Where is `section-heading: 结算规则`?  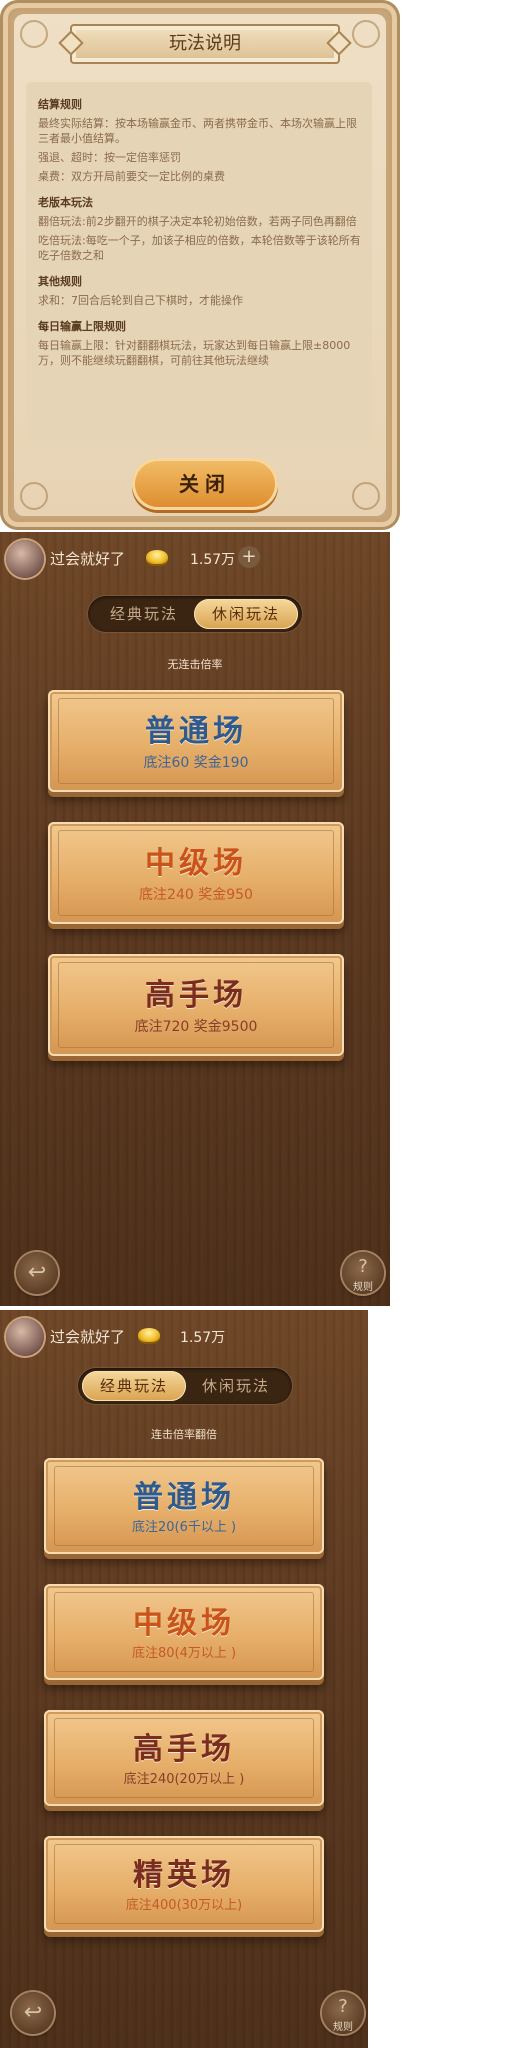 section-heading: 结算规则 is located at coordinates (60, 104).